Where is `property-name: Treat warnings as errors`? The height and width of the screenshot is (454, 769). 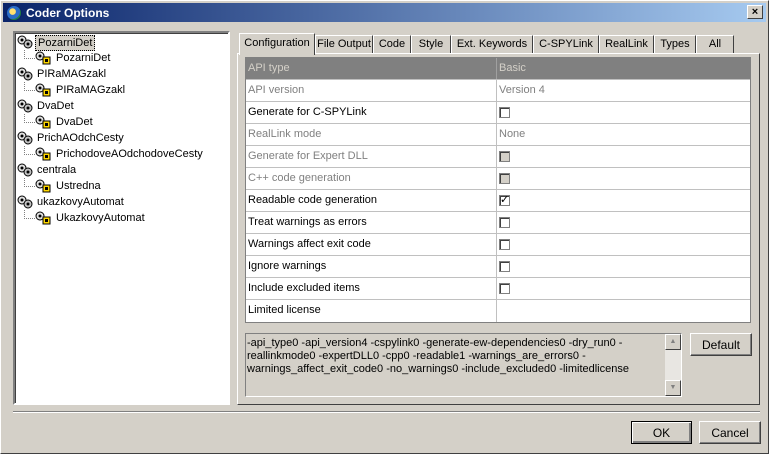 property-name: Treat warnings as errors is located at coordinates (371, 222).